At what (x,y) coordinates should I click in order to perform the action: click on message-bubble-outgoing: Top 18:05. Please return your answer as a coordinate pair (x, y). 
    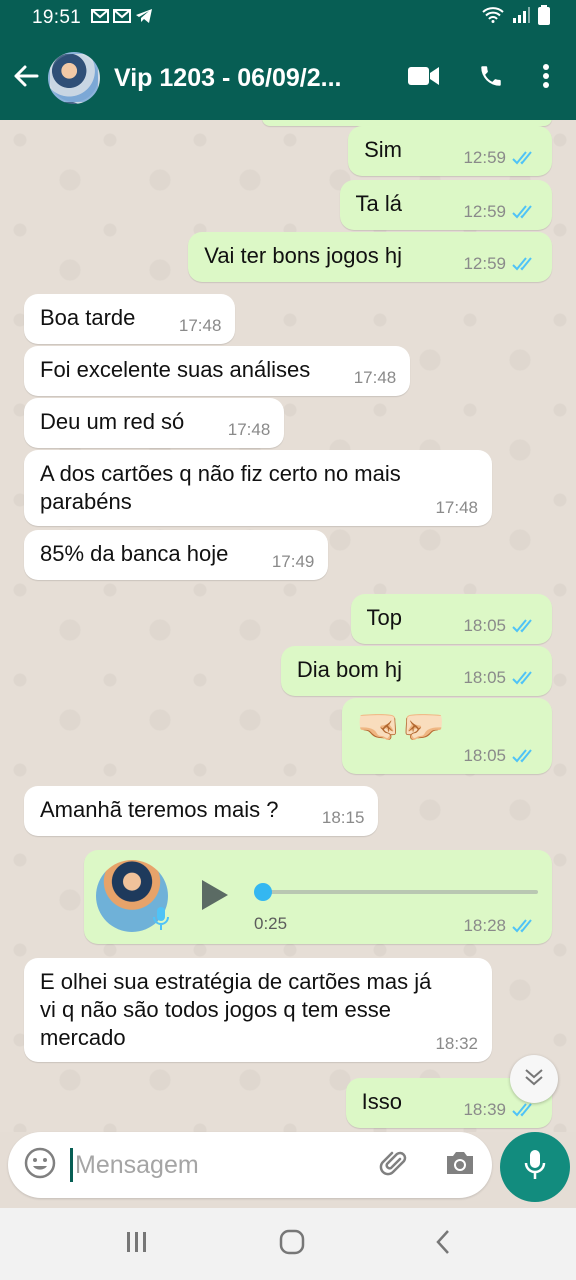
    Looking at the image, I should click on (451, 619).